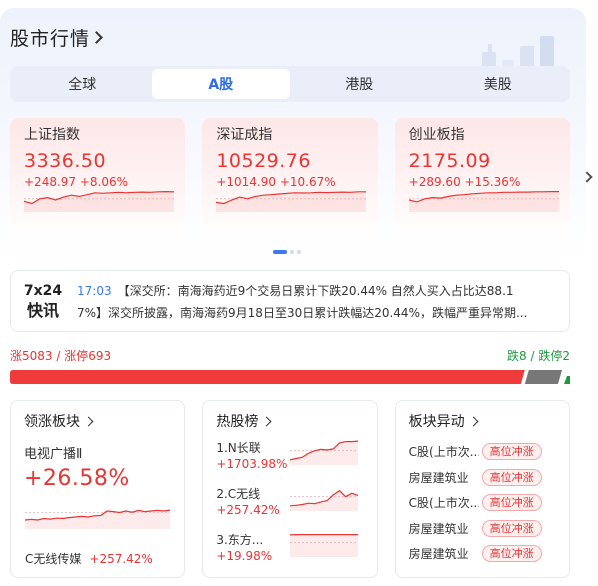  What do you see at coordinates (94, 291) in the screenshot?
I see `news-time: 17:03` at bounding box center [94, 291].